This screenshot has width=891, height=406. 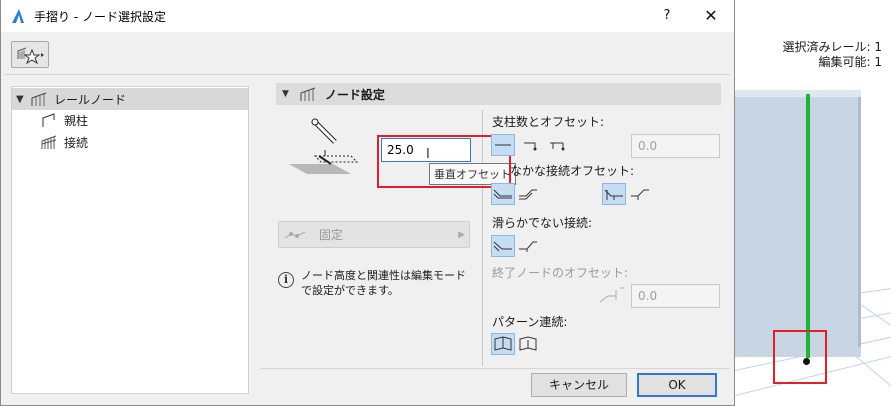 I want to click on fix-dropdown-label: 固定, so click(x=331, y=235).